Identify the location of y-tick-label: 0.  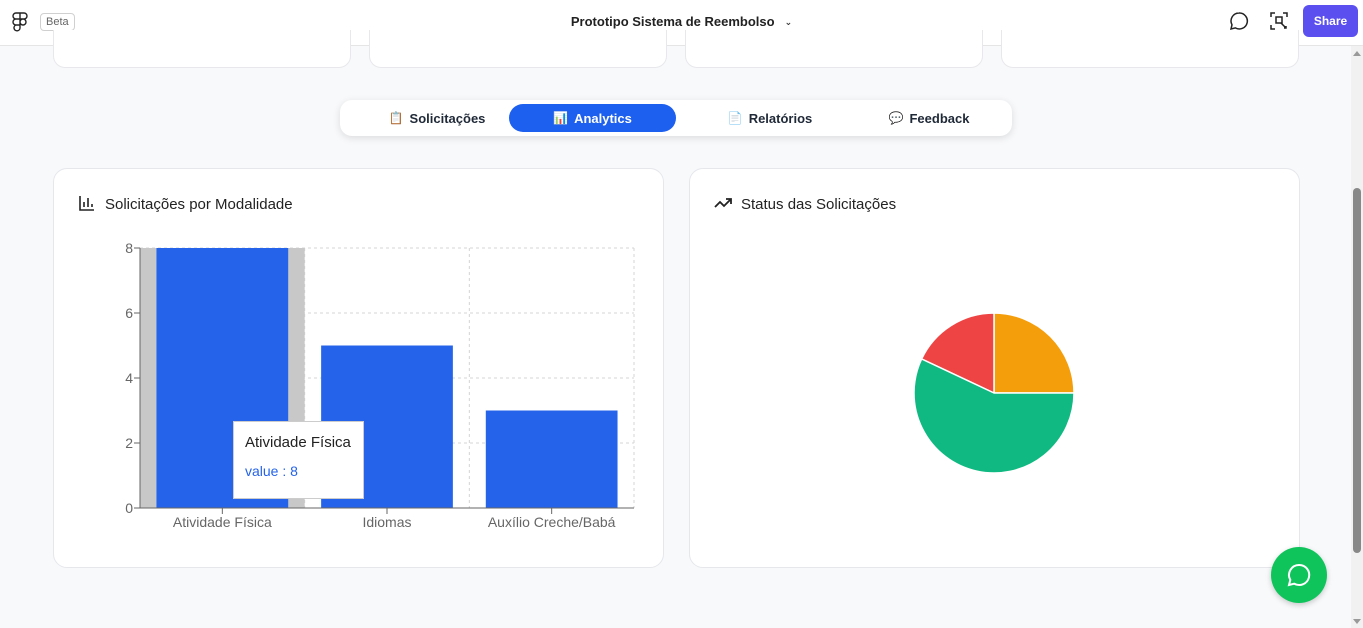
(129, 508).